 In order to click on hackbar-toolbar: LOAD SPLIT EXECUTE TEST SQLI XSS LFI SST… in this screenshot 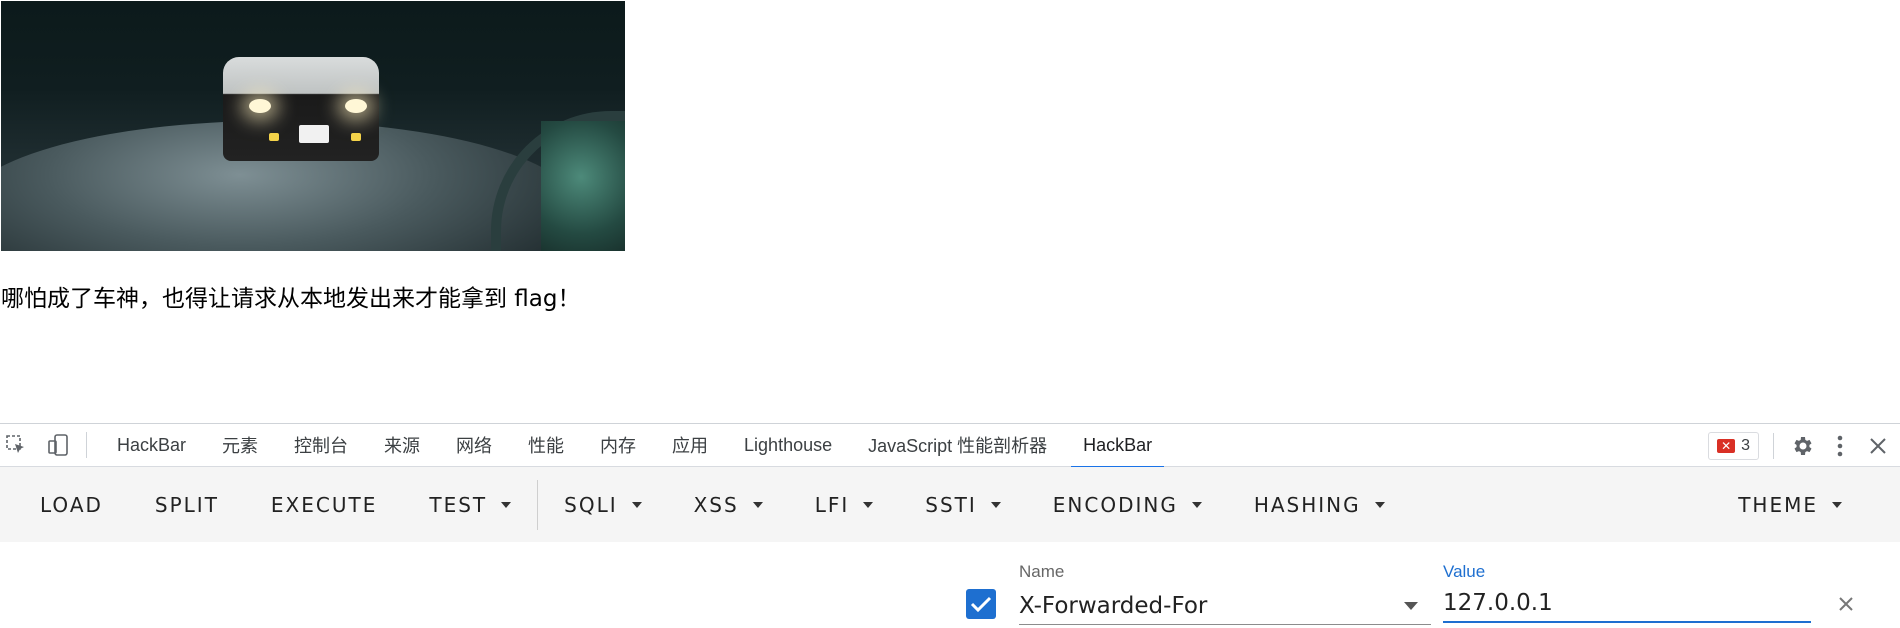, I will do `click(950, 504)`.